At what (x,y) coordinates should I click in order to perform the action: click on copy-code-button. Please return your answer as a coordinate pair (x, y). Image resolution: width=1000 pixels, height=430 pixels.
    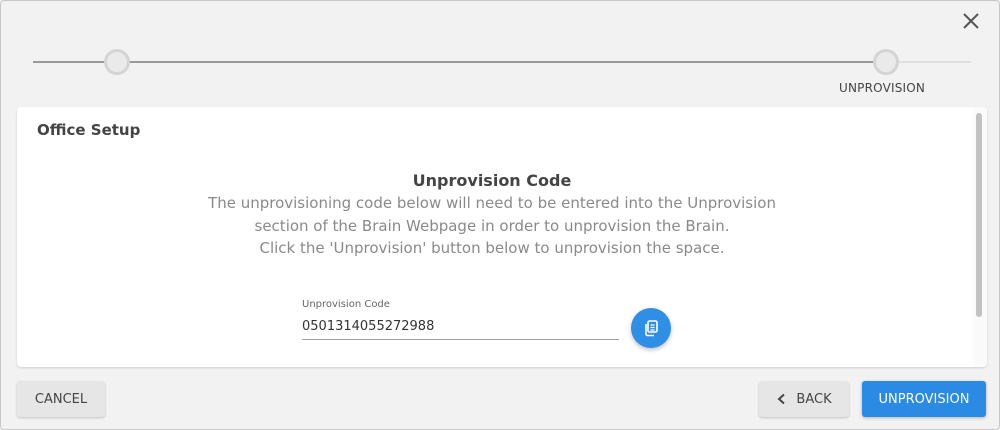
    Looking at the image, I should click on (651, 328).